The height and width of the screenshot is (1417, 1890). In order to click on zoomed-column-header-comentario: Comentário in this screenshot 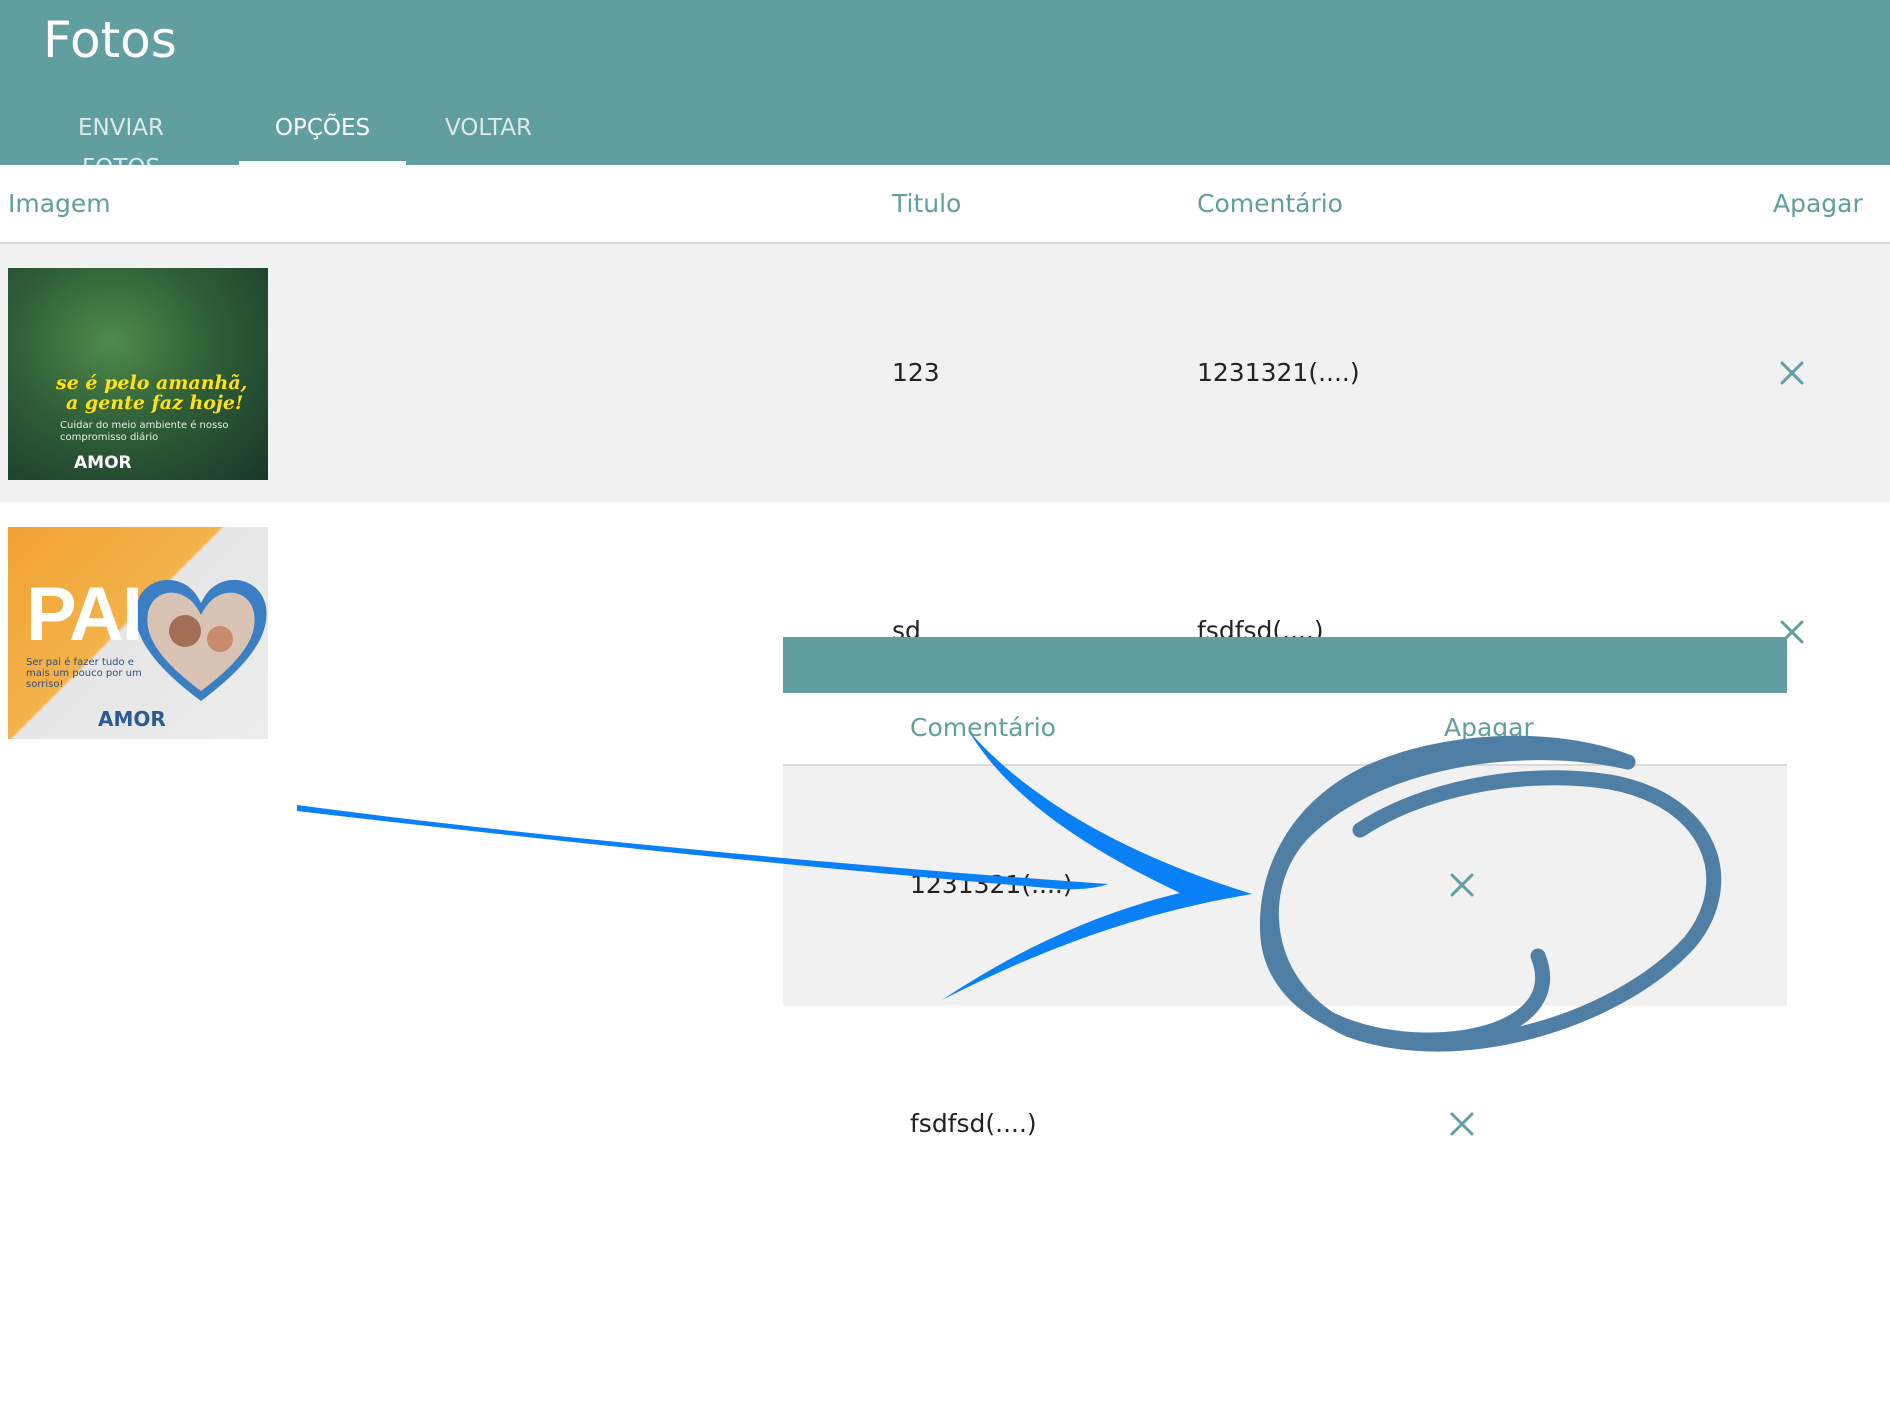, I will do `click(983, 727)`.